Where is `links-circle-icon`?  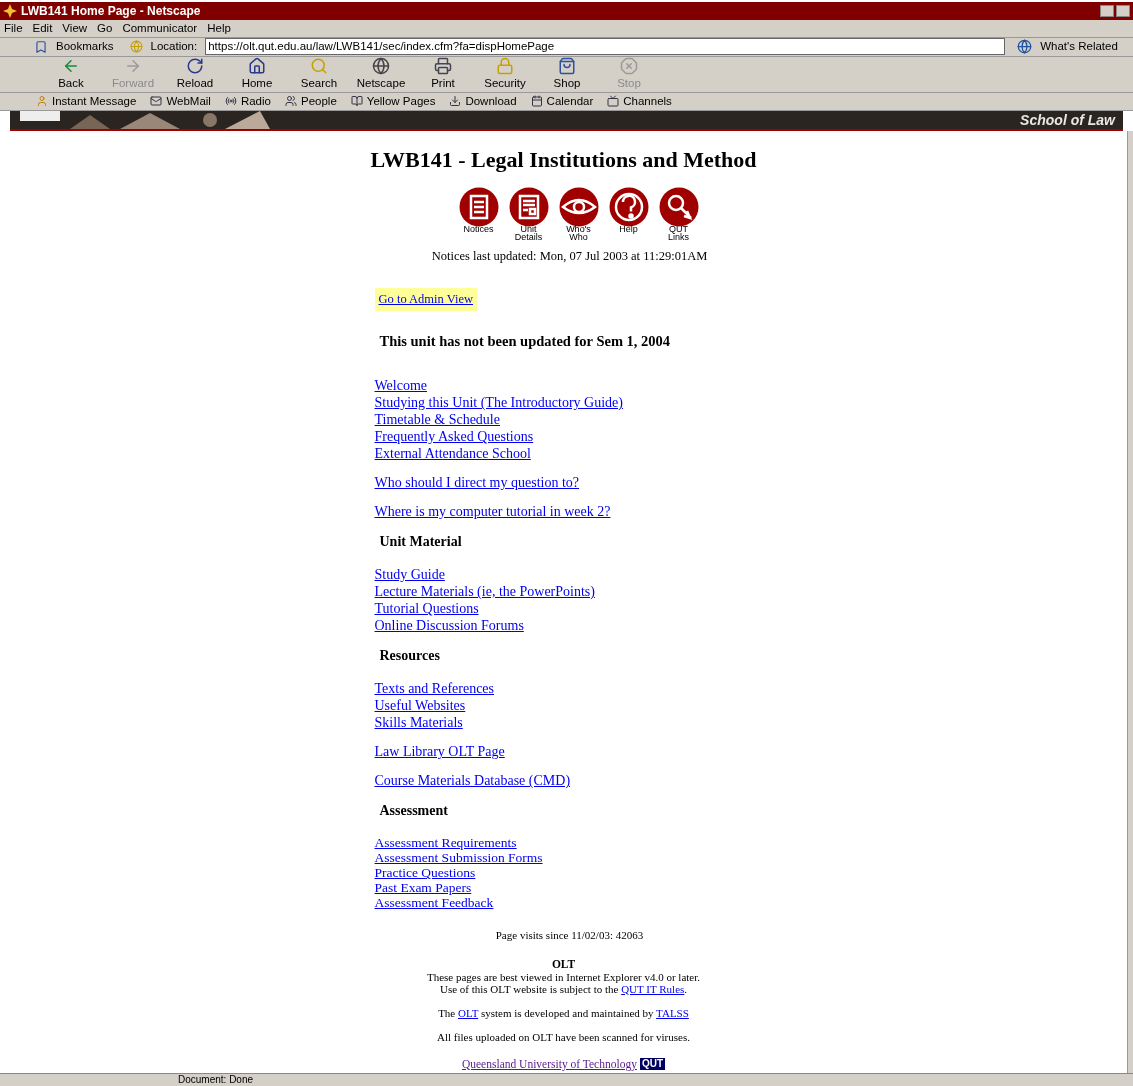
links-circle-icon is located at coordinates (678, 207).